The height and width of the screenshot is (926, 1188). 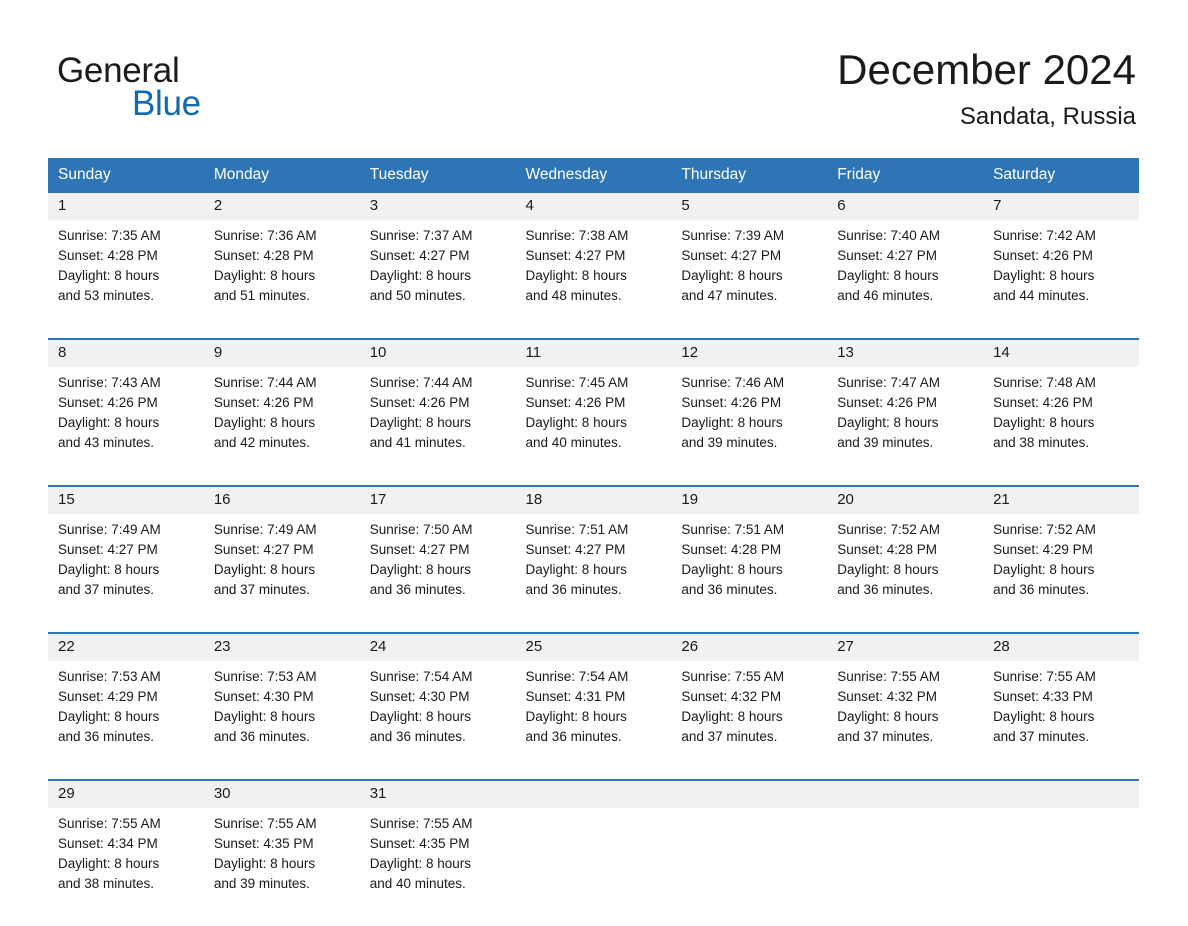 I want to click on day-number: 23, so click(x=281, y=646).